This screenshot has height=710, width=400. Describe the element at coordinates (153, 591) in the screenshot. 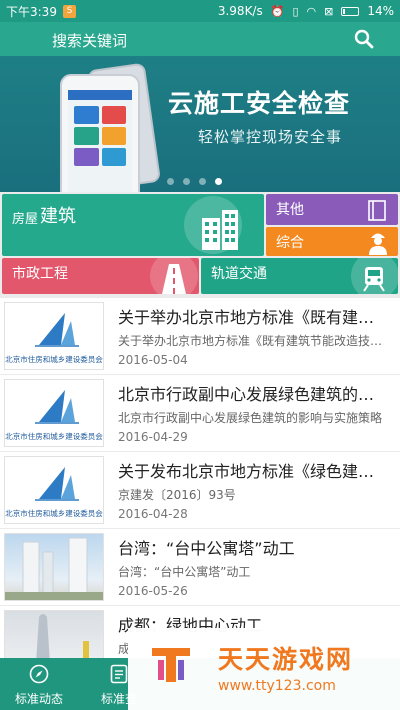

I see `news-date: 2016-05-26` at that location.